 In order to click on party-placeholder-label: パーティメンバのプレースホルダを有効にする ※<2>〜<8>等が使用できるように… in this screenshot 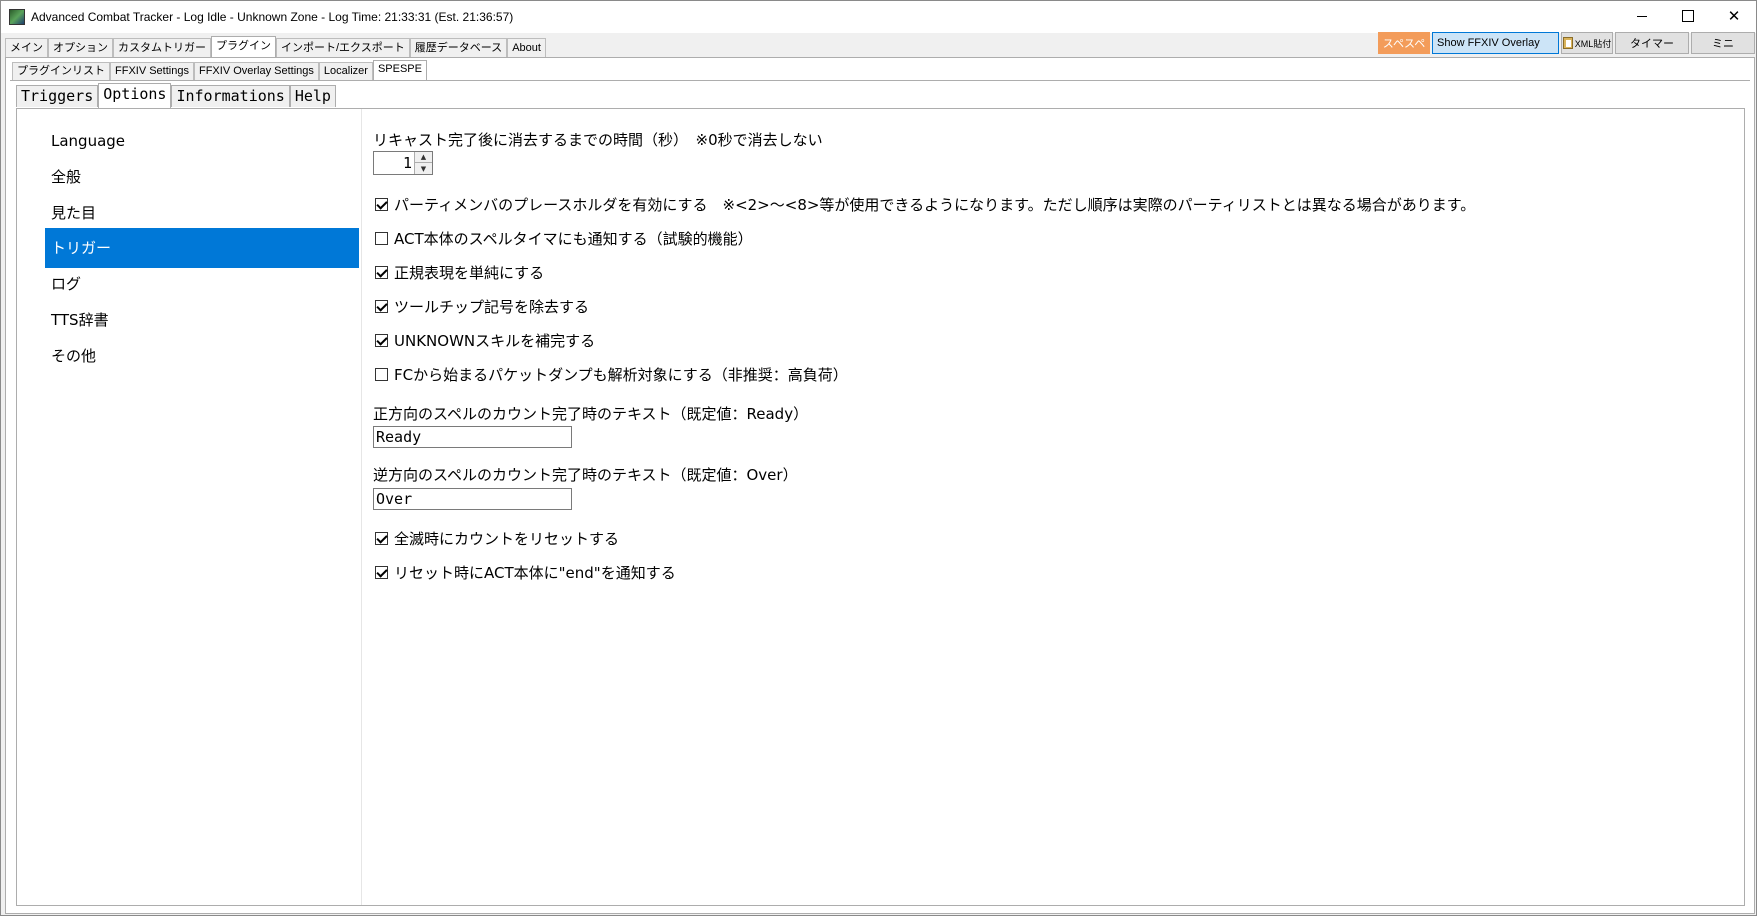, I will do `click(935, 204)`.